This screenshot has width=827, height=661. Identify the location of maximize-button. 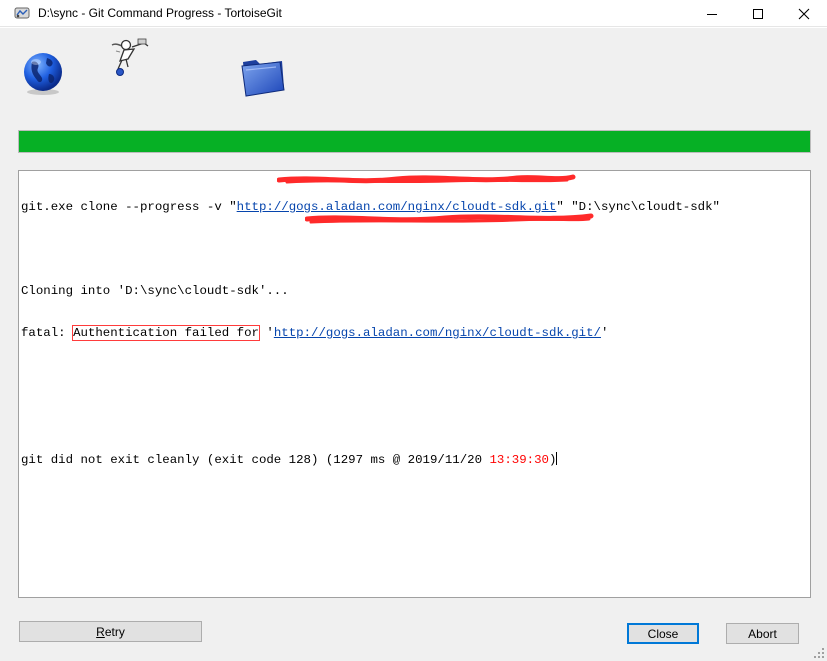
(758, 13).